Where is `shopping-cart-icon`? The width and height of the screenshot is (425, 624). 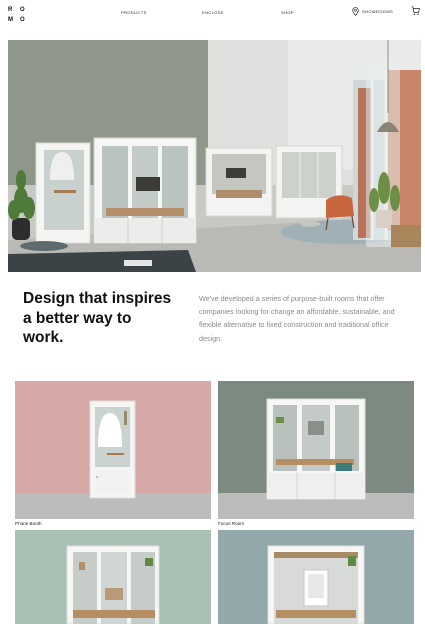 shopping-cart-icon is located at coordinates (415, 11).